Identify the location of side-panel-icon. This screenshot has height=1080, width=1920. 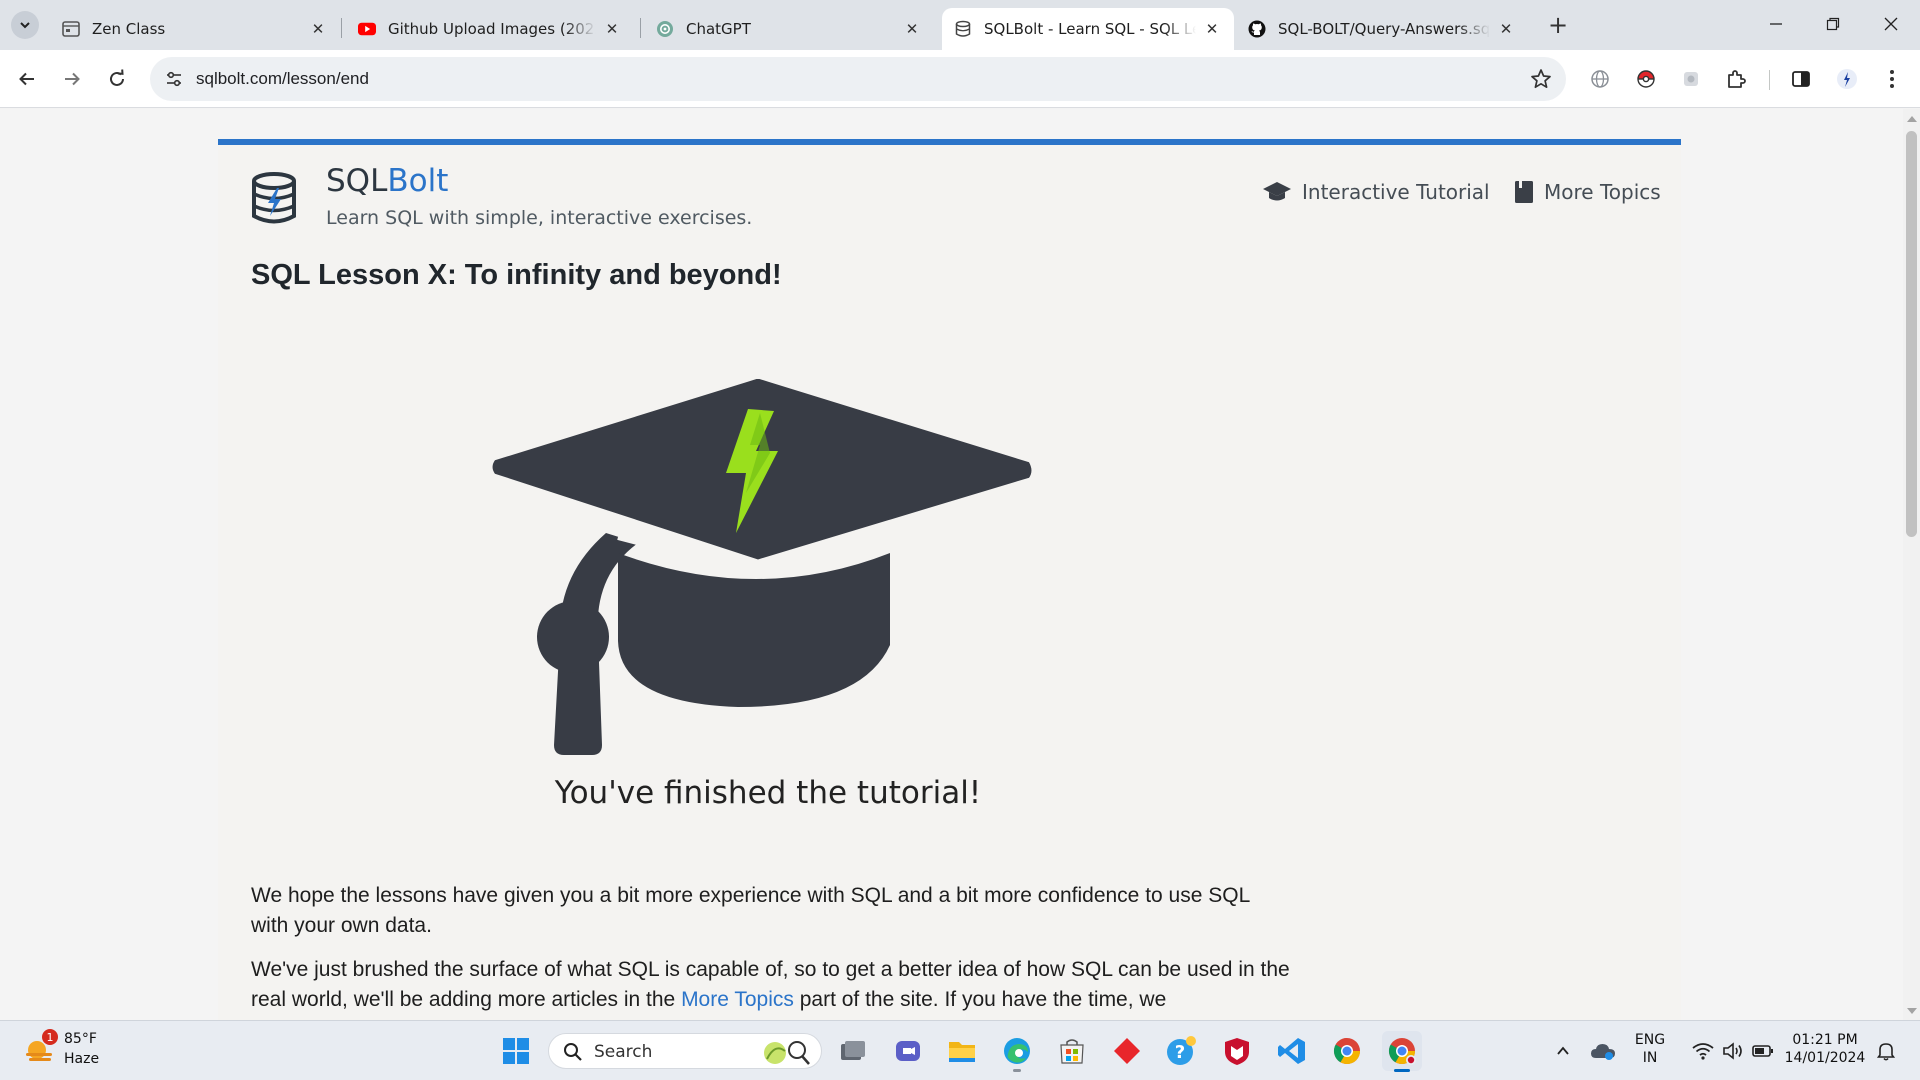
(1801, 79).